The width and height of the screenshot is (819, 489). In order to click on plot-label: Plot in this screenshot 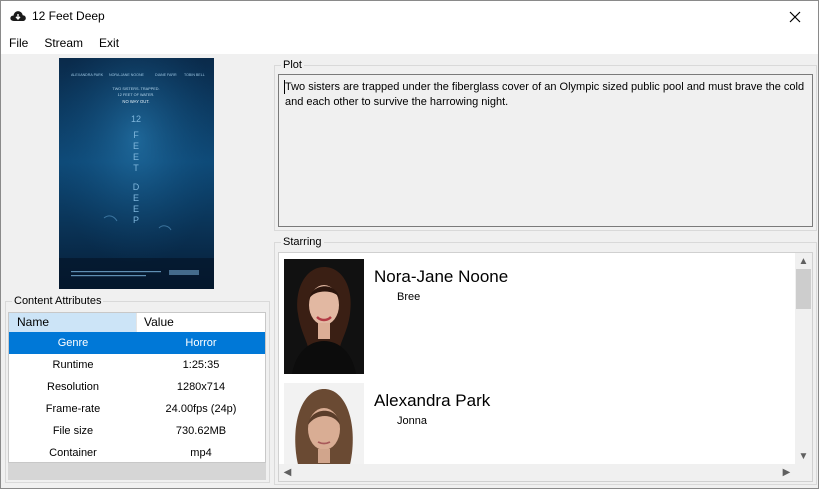, I will do `click(292, 65)`.